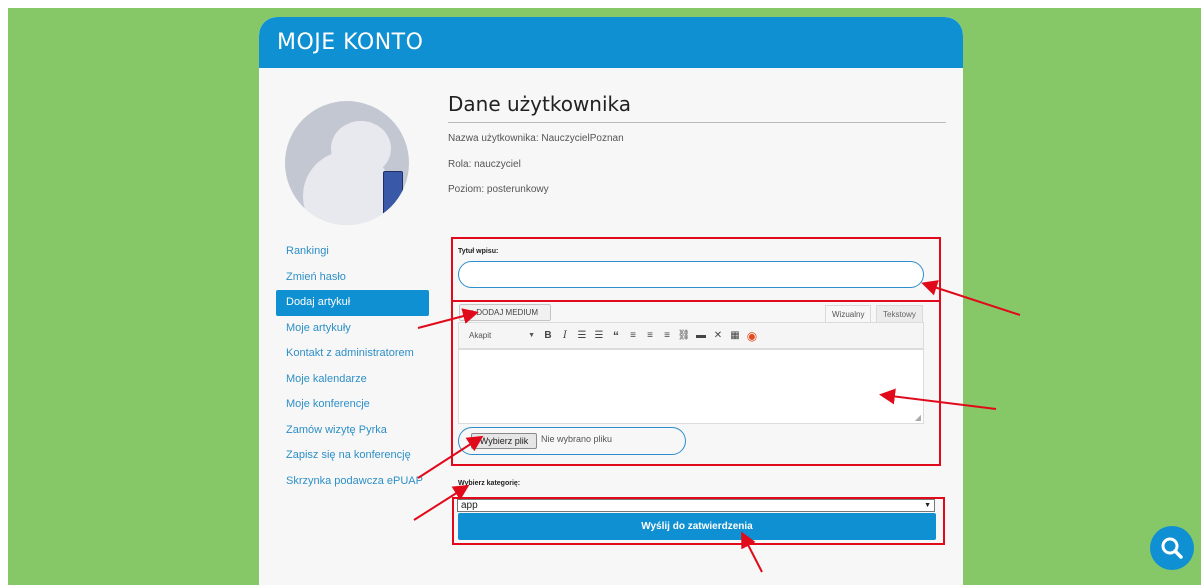 Image resolution: width=1201 pixels, height=585 pixels. I want to click on card-header: MOJE KONTO, so click(611, 42).